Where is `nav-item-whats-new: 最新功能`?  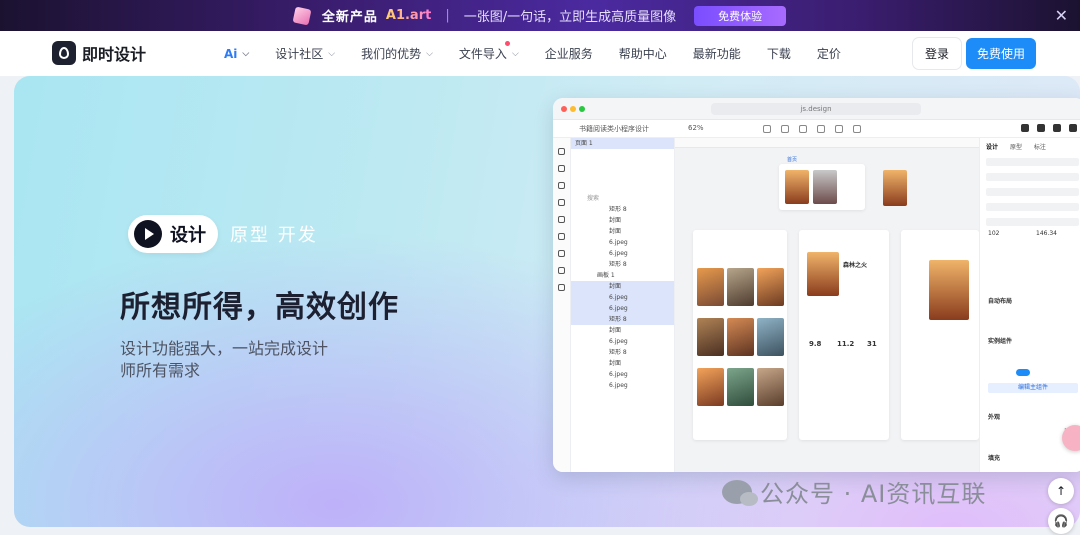
nav-item-whats-new: 最新功能 is located at coordinates (717, 53).